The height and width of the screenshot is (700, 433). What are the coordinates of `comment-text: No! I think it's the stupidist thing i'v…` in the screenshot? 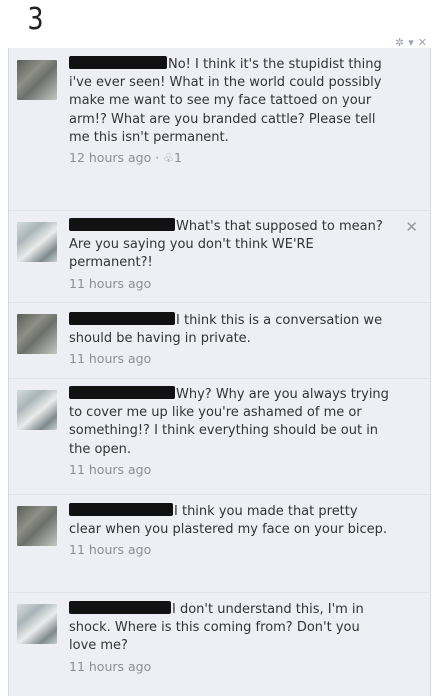 It's located at (225, 101).